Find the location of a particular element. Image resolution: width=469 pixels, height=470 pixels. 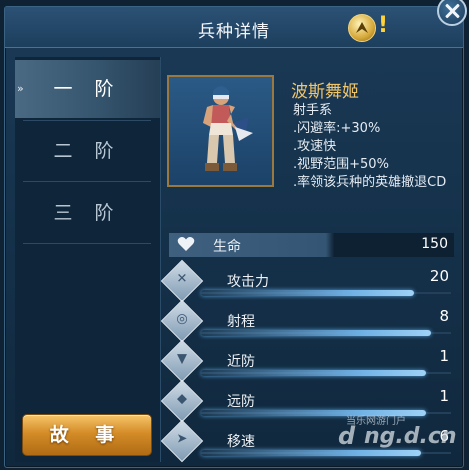

tier-tab-1: » 一 阶 is located at coordinates (87, 89).